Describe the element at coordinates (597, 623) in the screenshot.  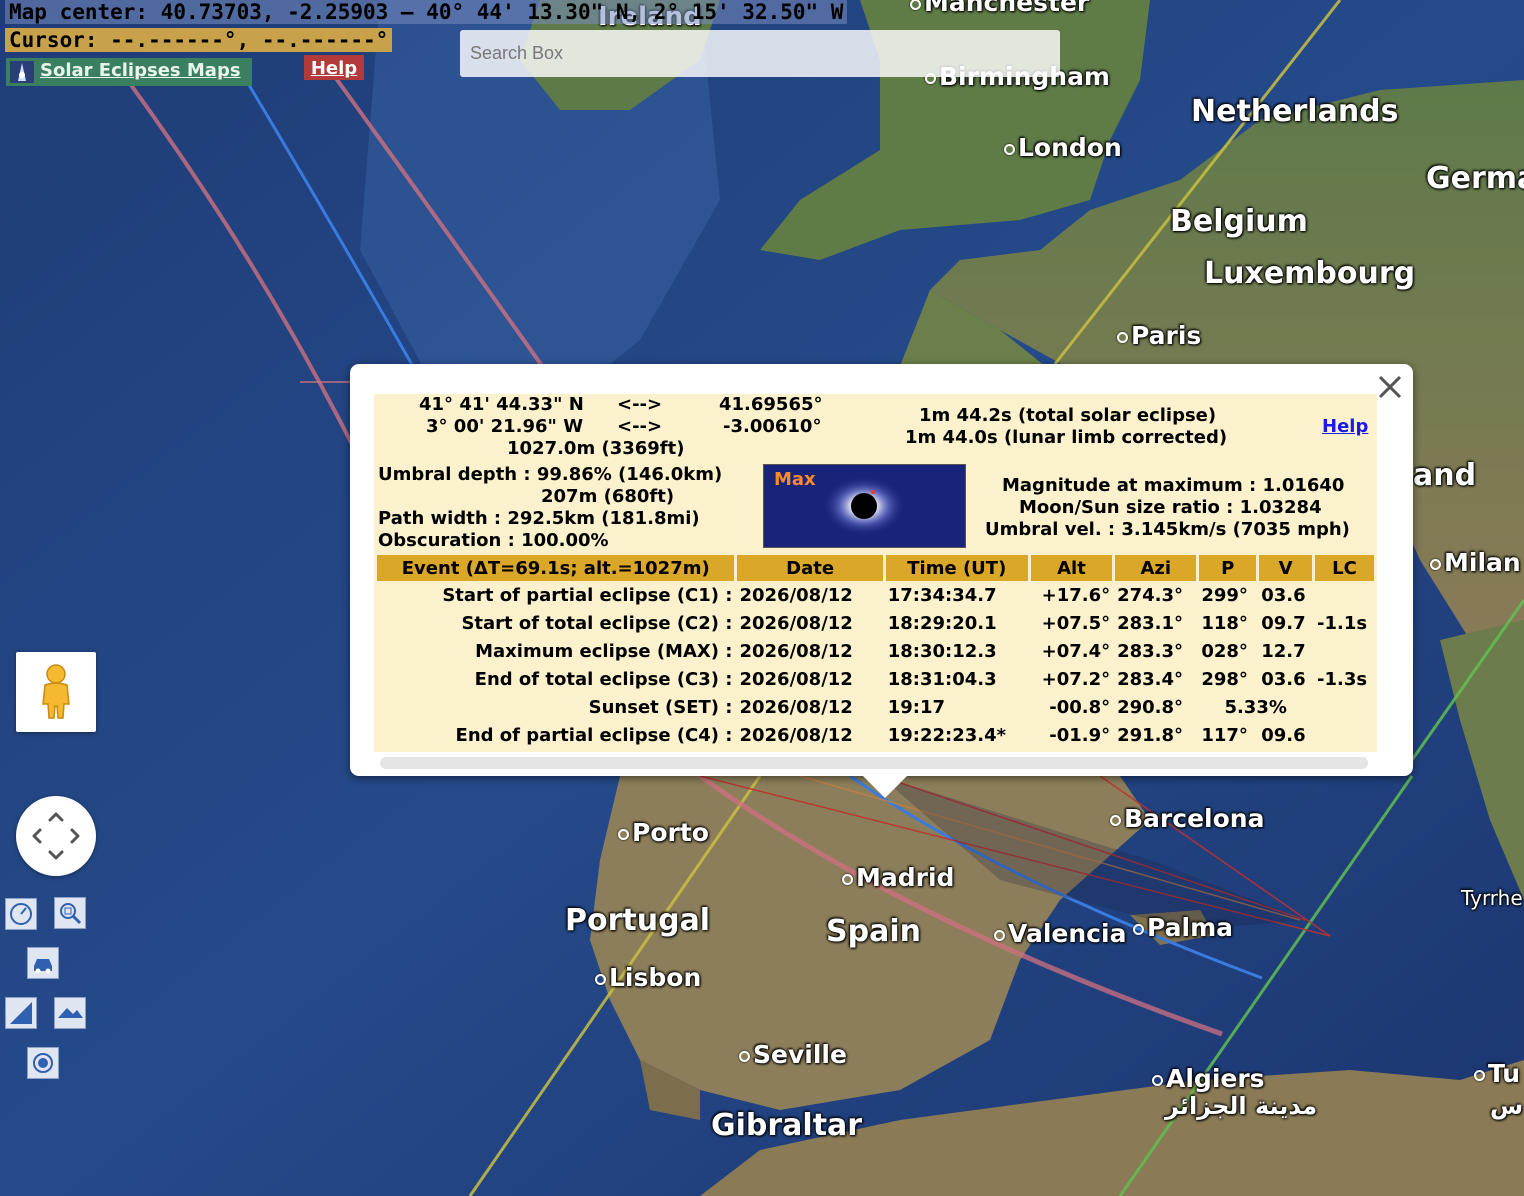
I see `event-name: Start of total eclipse (C2) :` at that location.